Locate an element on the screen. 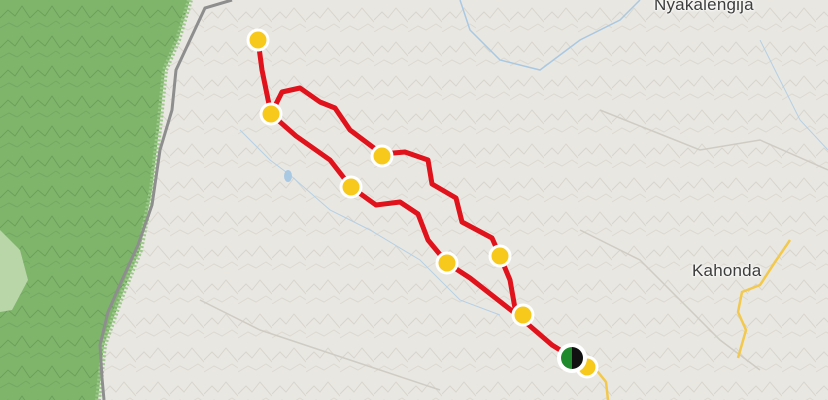 This screenshot has width=828, height=400. lake is located at coordinates (288, 176).